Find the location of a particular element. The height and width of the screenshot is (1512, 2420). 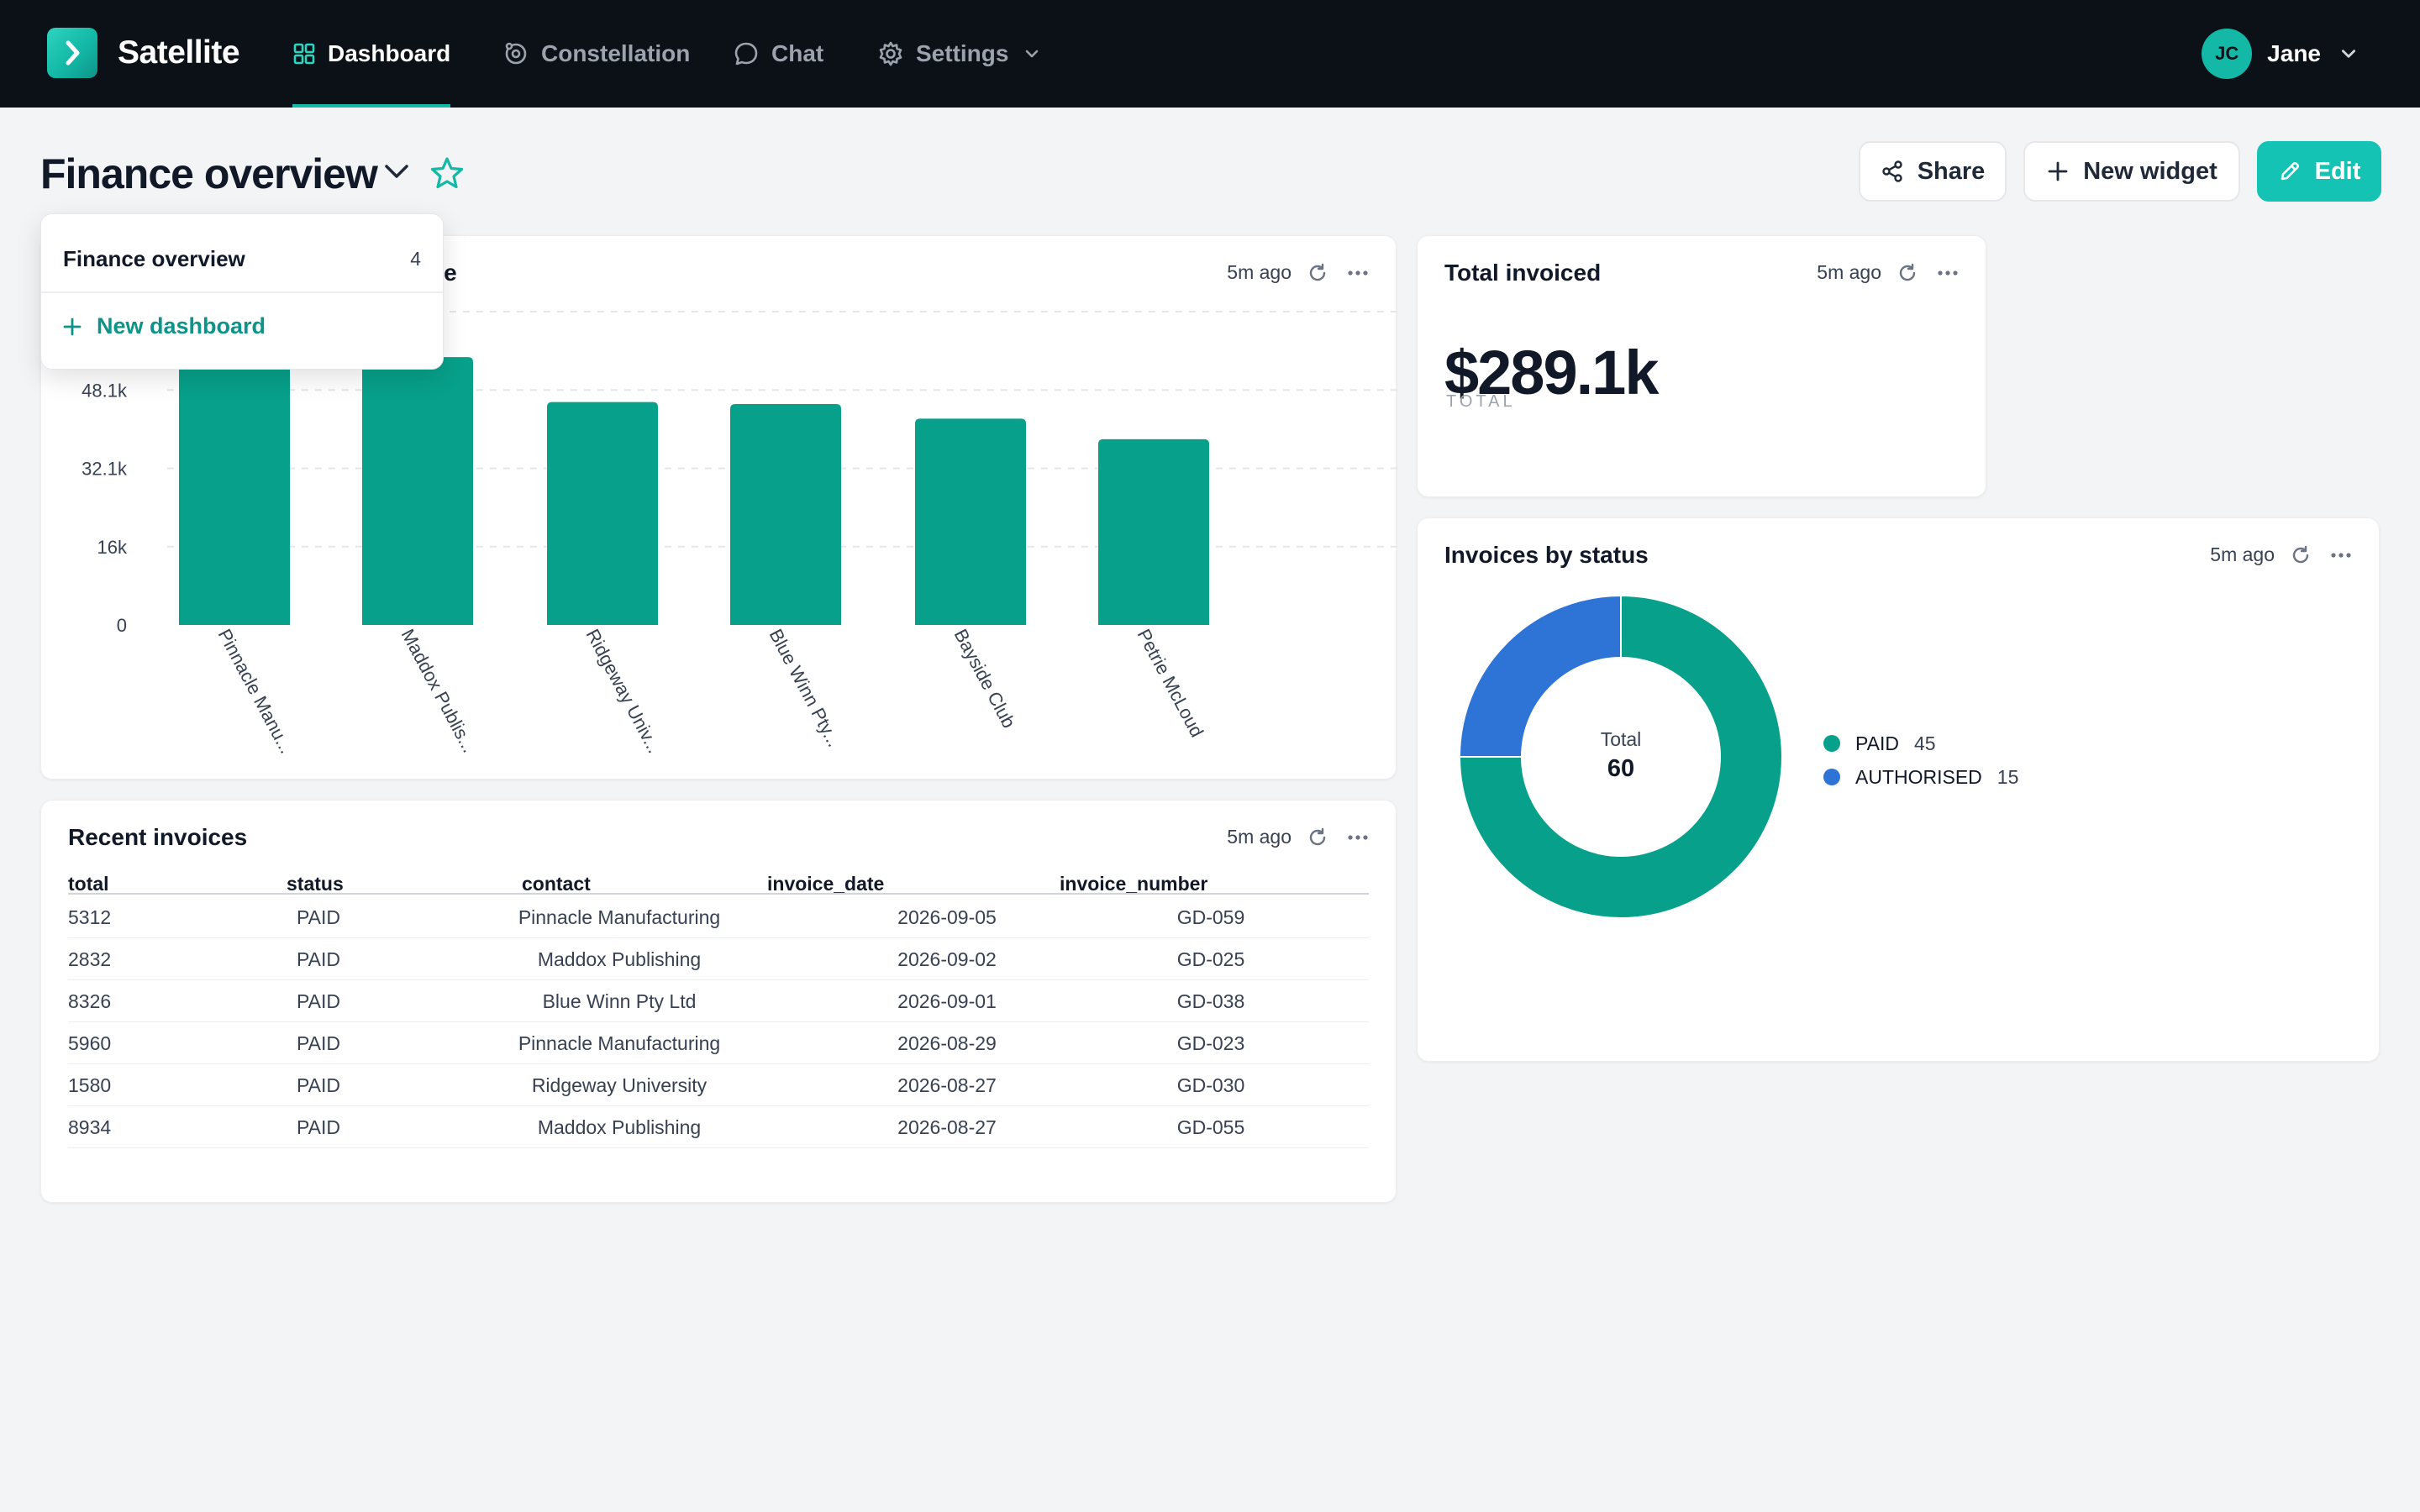

edit-button: Edit is located at coordinates (2319, 171).